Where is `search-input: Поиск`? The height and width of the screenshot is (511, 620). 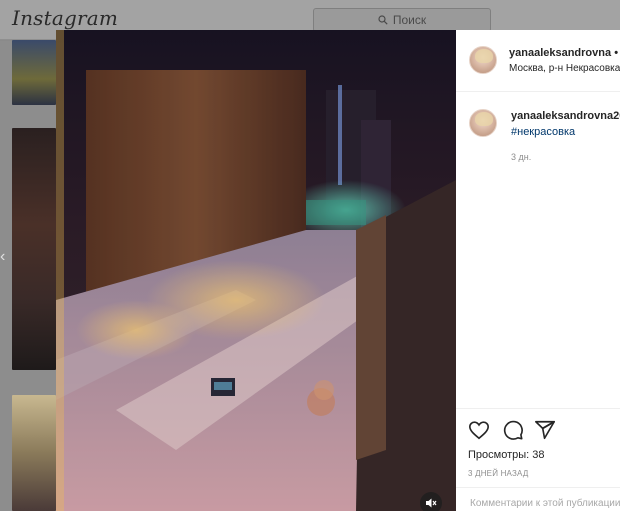
search-input: Поиск is located at coordinates (402, 20).